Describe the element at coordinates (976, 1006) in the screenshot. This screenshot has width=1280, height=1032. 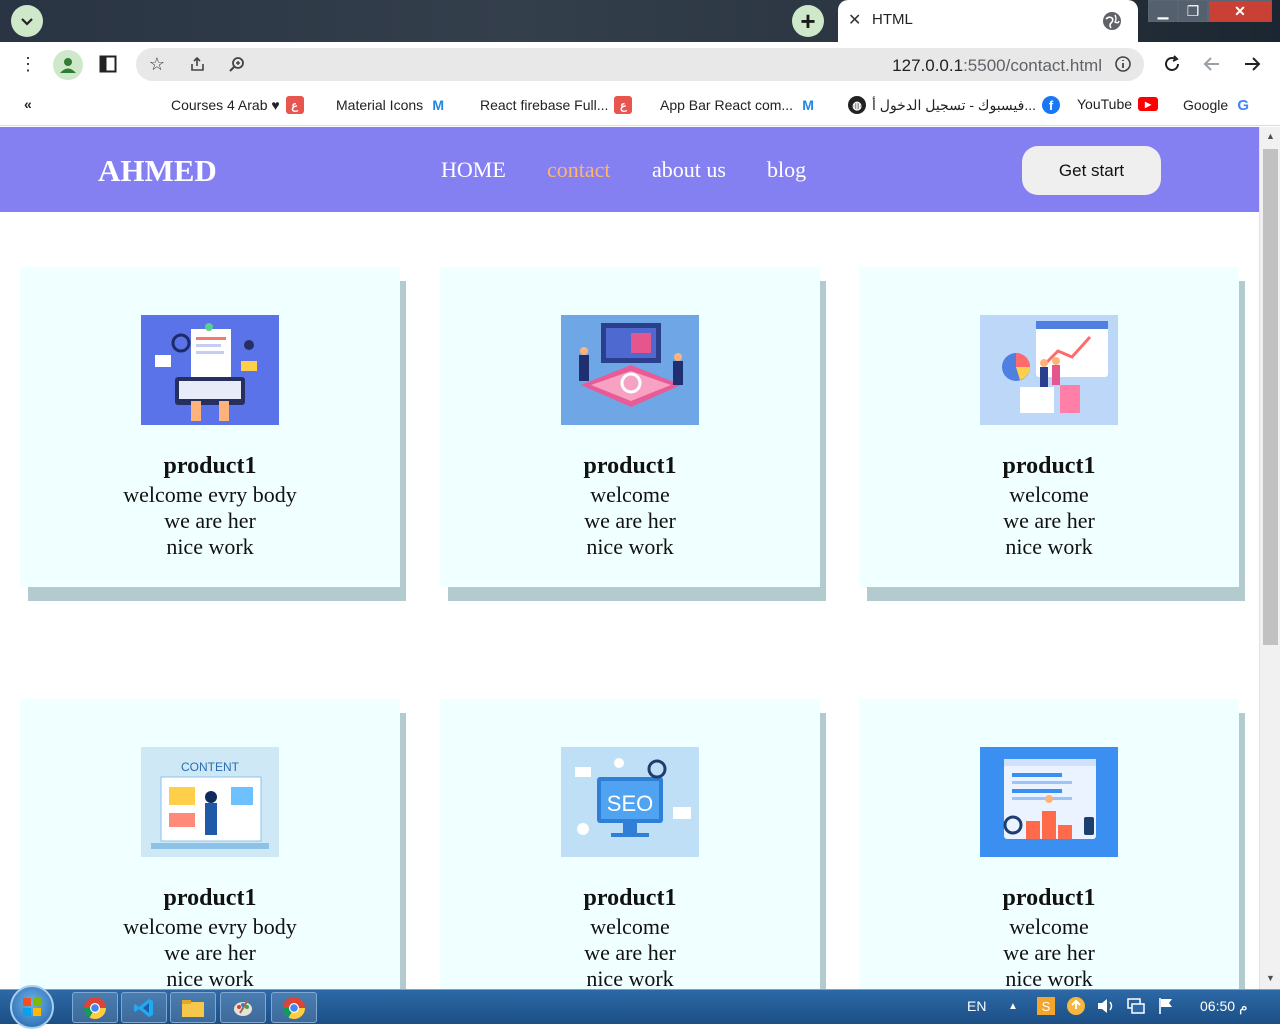
I see `language-indicator: EN` at that location.